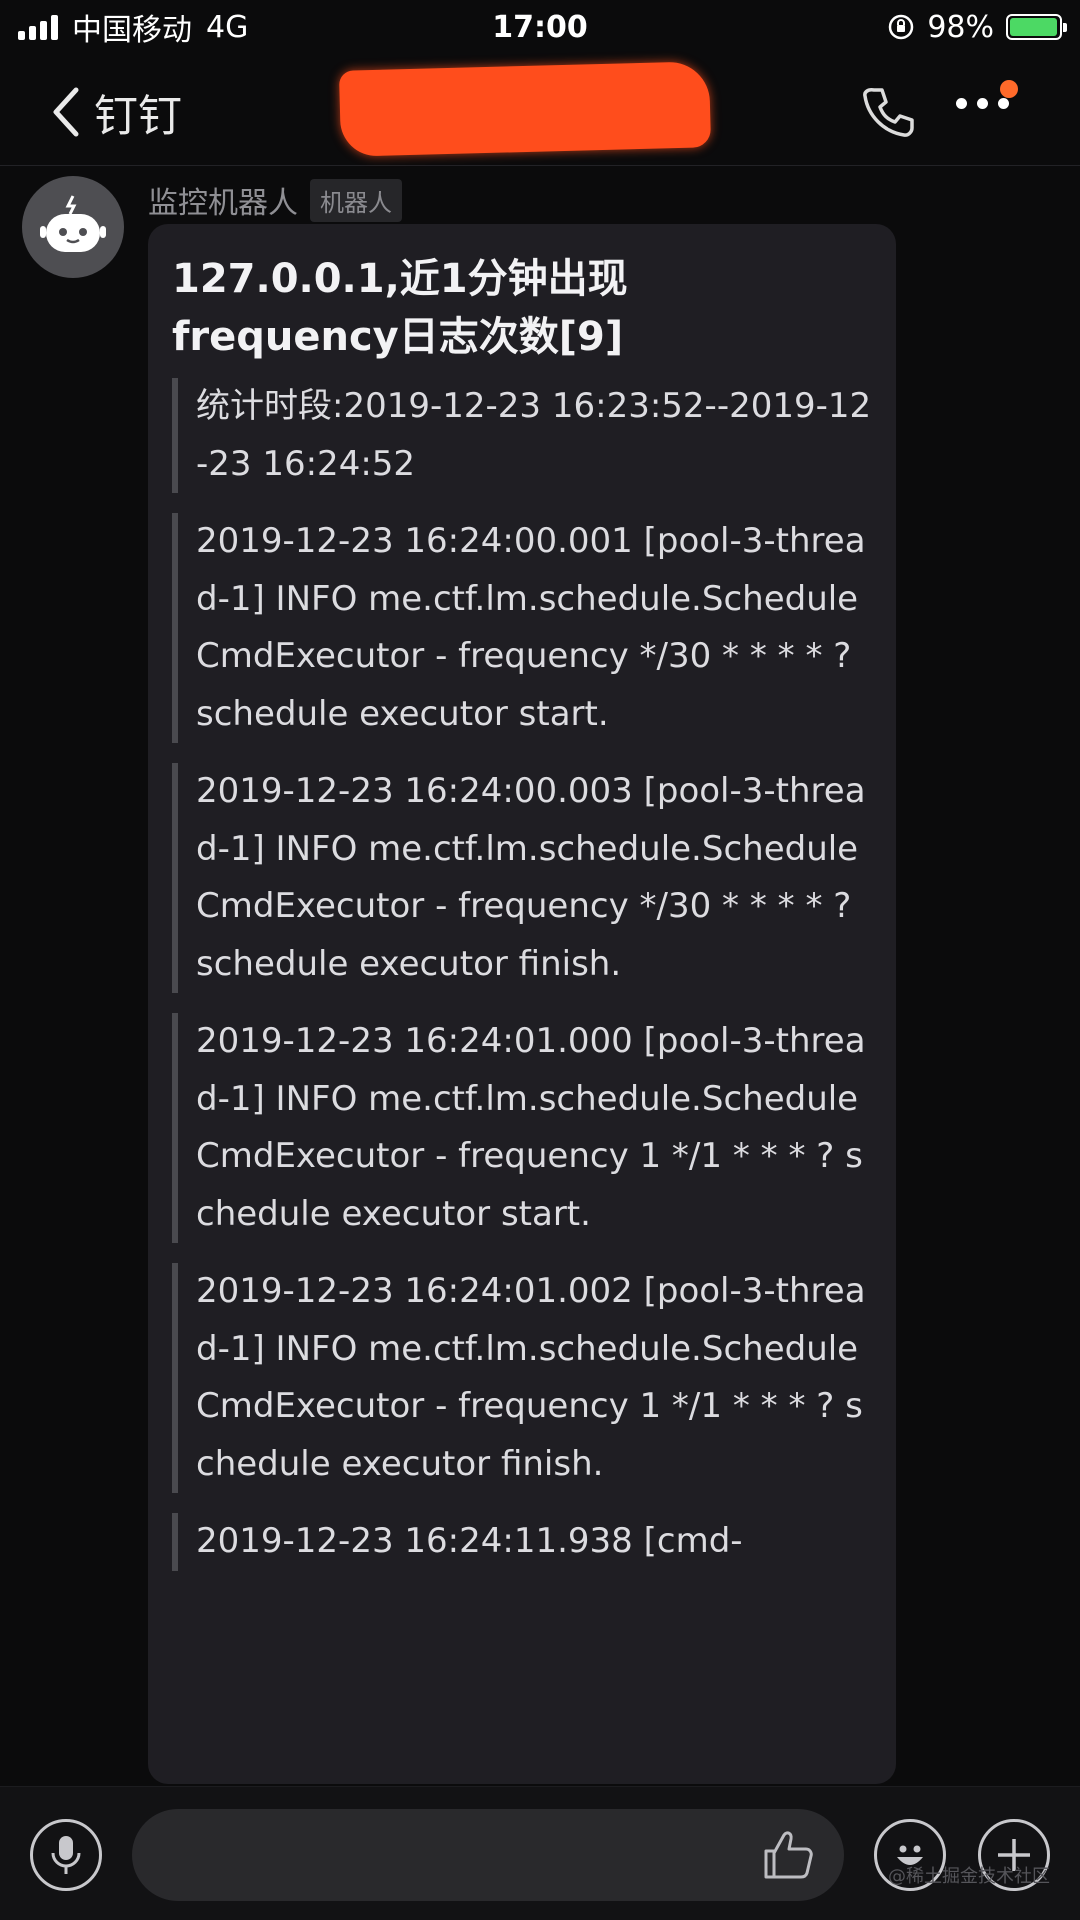 The height and width of the screenshot is (1920, 1080). I want to click on battery-level, so click(1034, 27).